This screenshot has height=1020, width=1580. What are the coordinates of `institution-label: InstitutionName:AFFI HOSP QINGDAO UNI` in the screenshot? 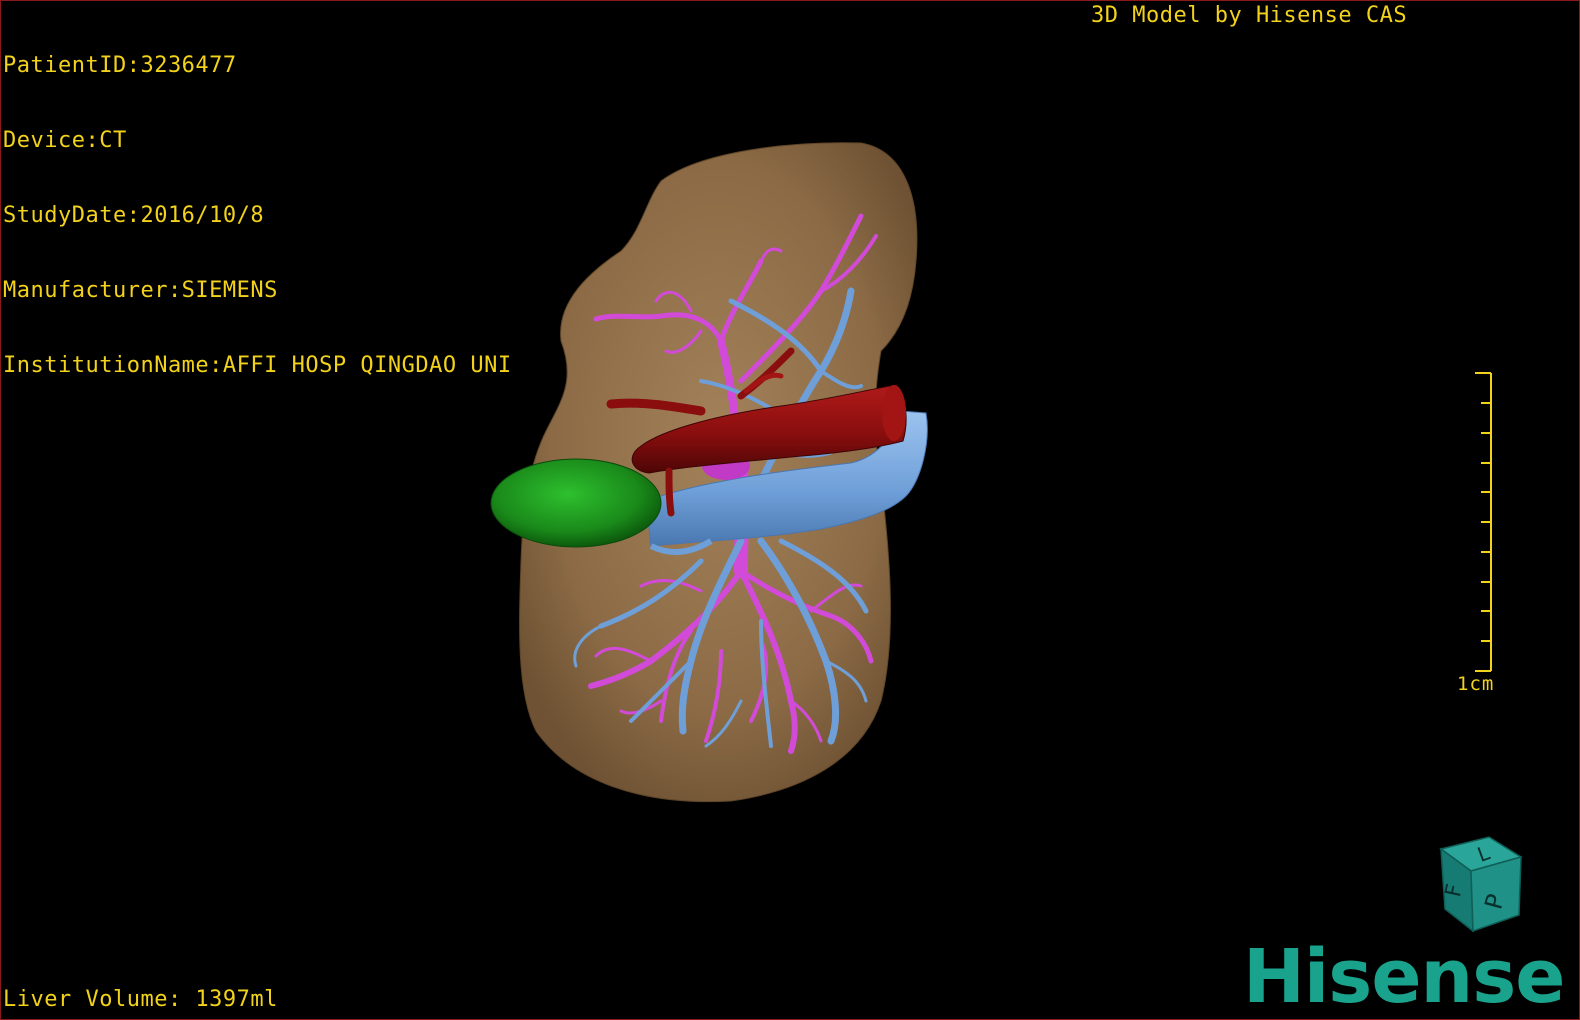 It's located at (257, 365).